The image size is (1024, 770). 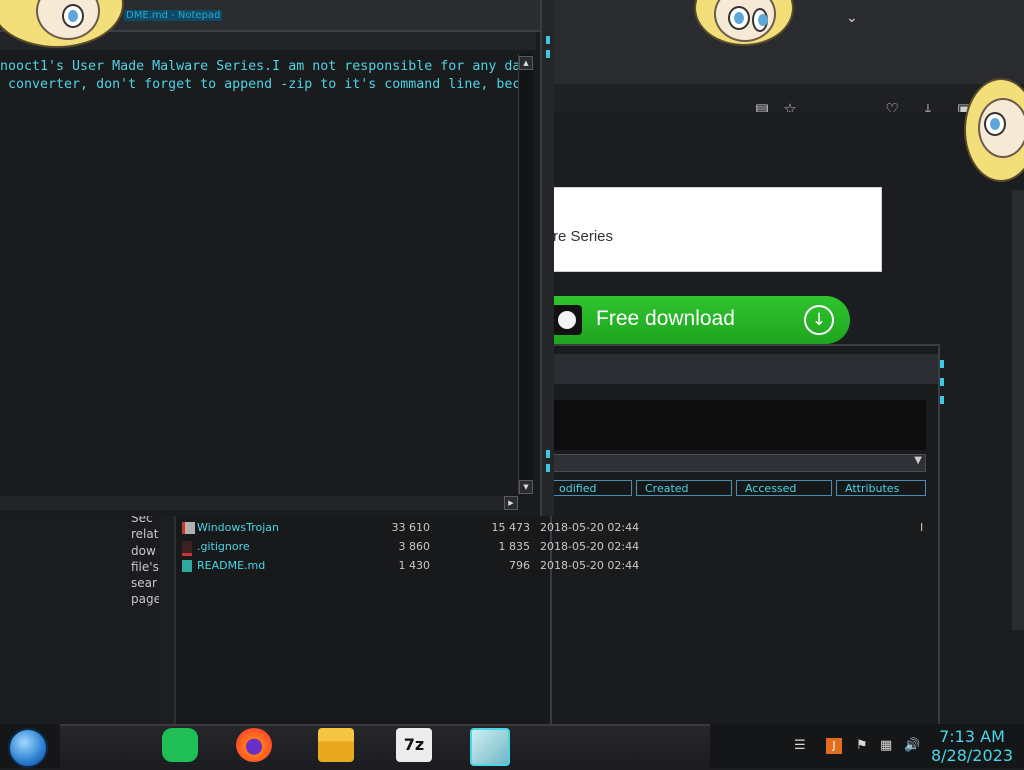 I want to click on browser-toolbar: ▤ ☆ ♡ ⤓ ▣ ☰, so click(x=786, y=81).